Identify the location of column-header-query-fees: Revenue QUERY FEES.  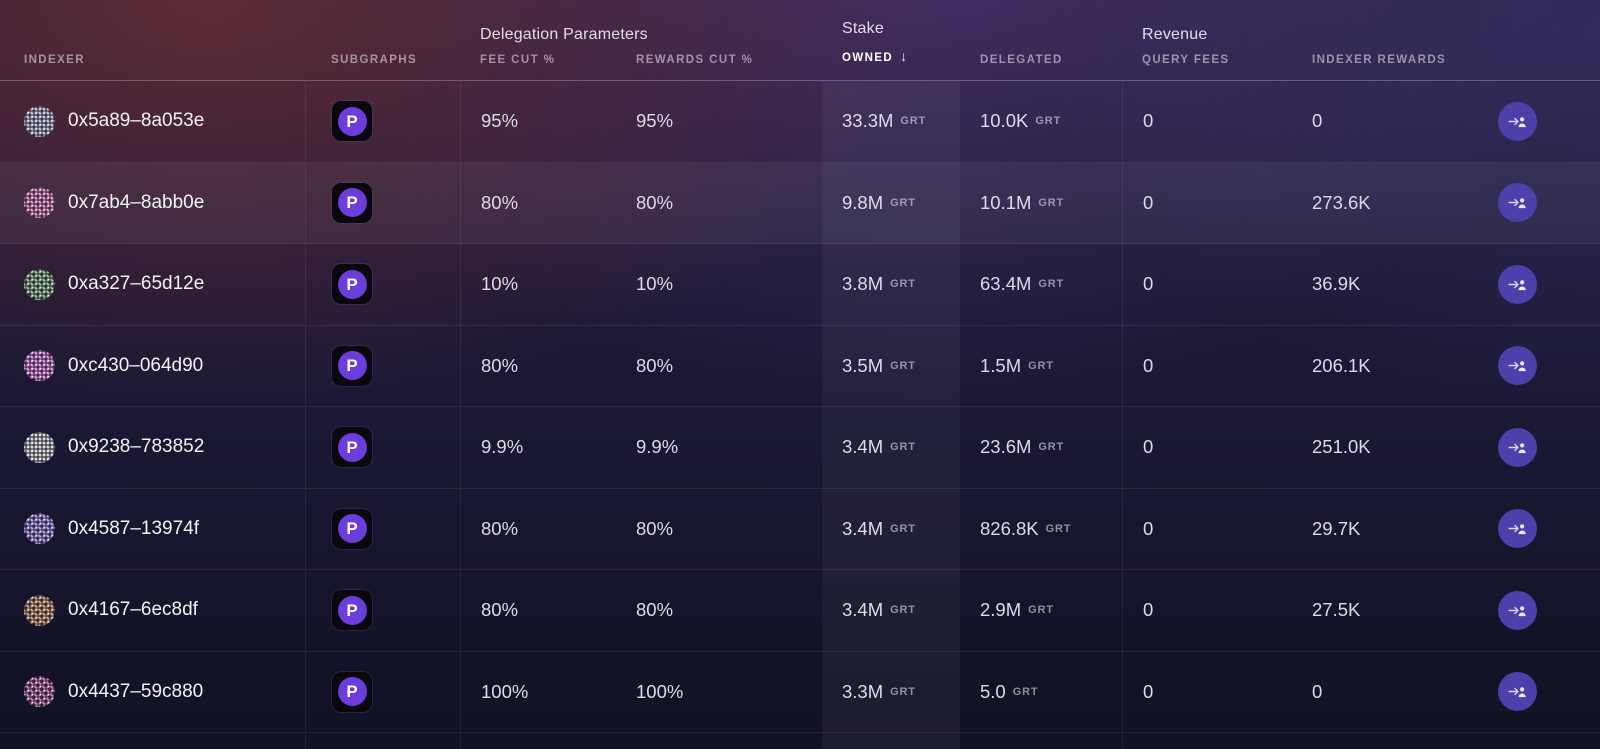
(1207, 40).